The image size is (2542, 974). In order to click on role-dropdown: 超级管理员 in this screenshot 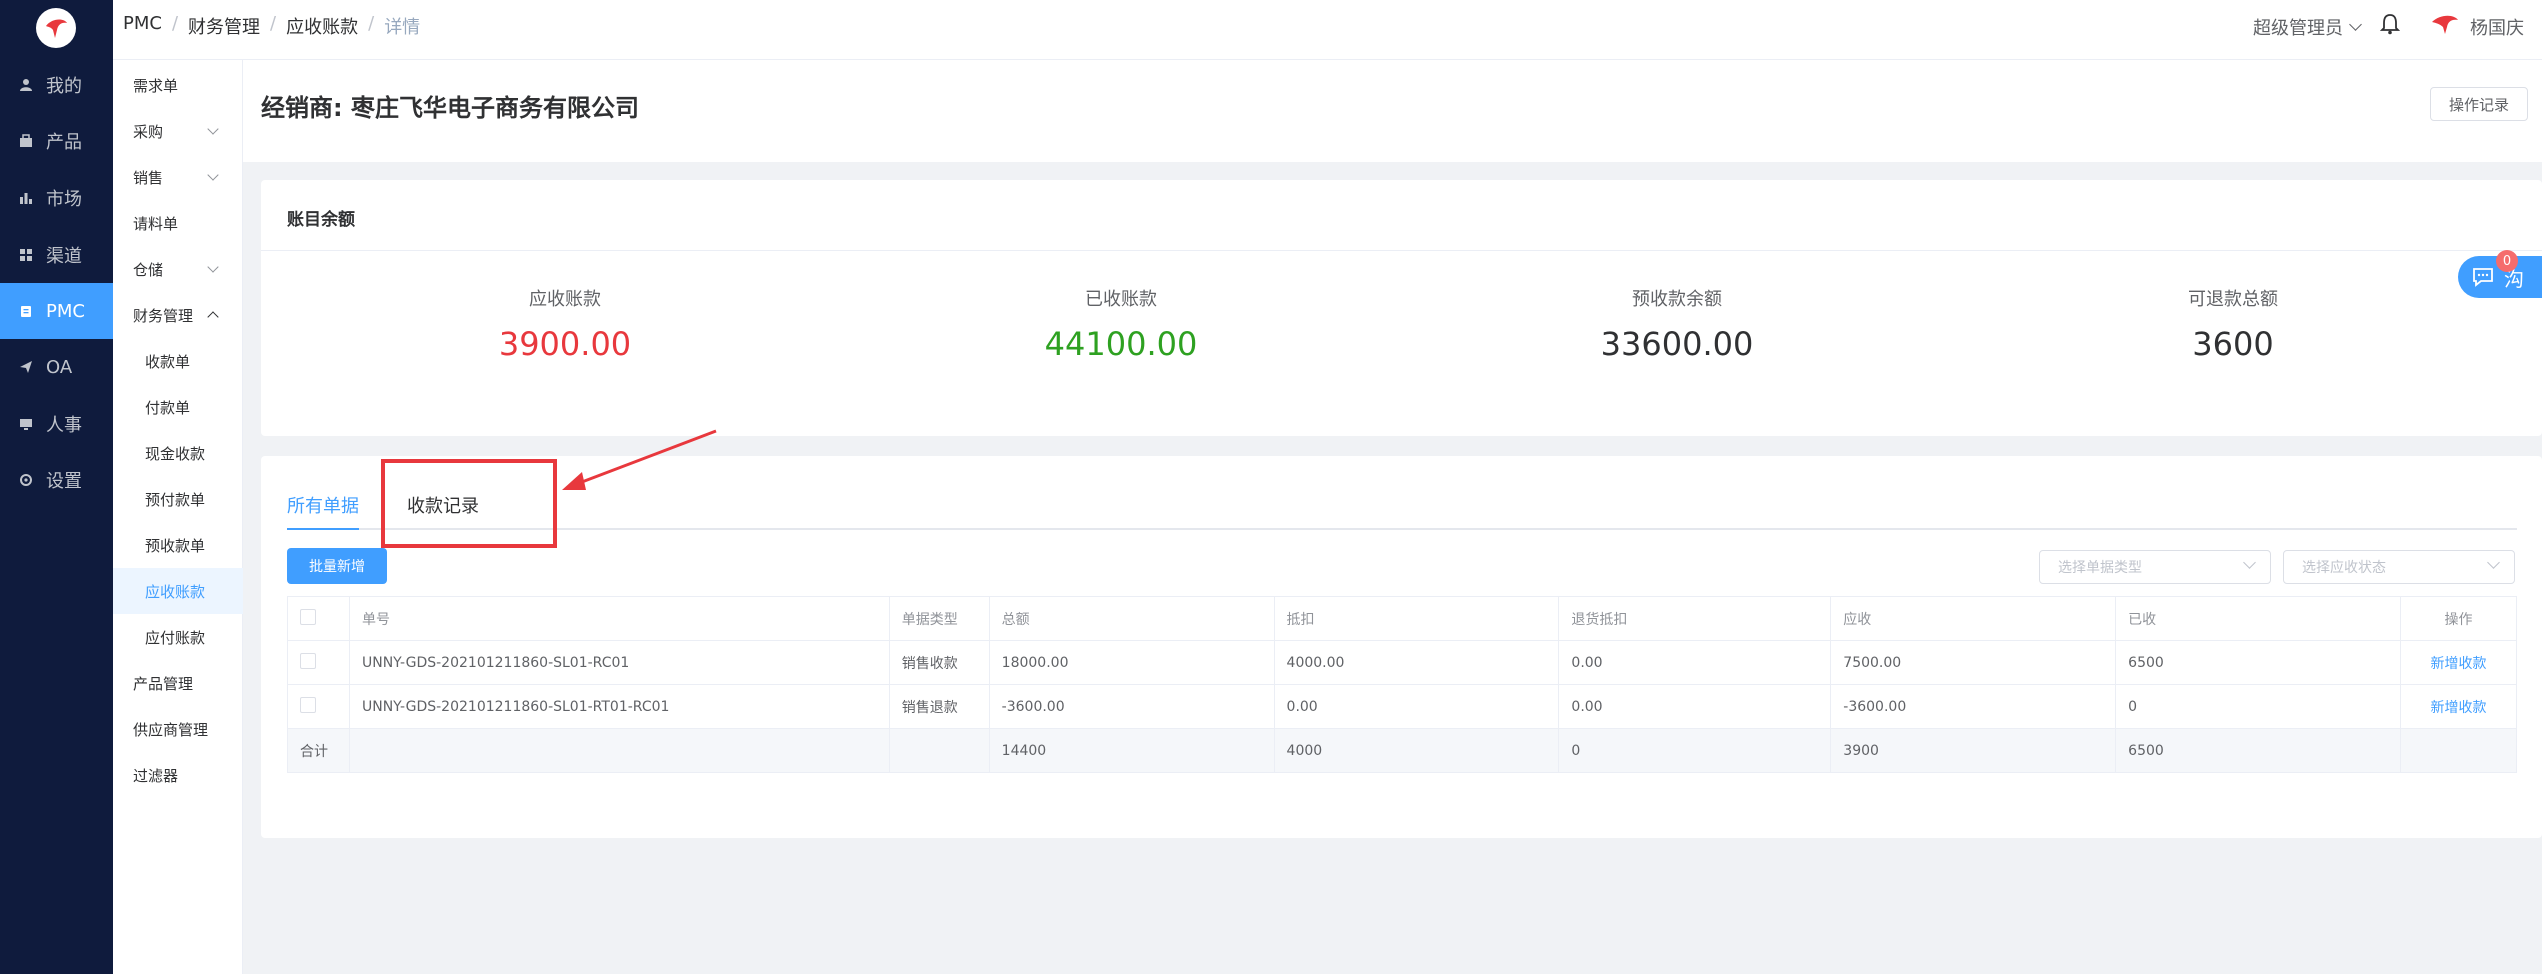, I will do `click(2307, 27)`.